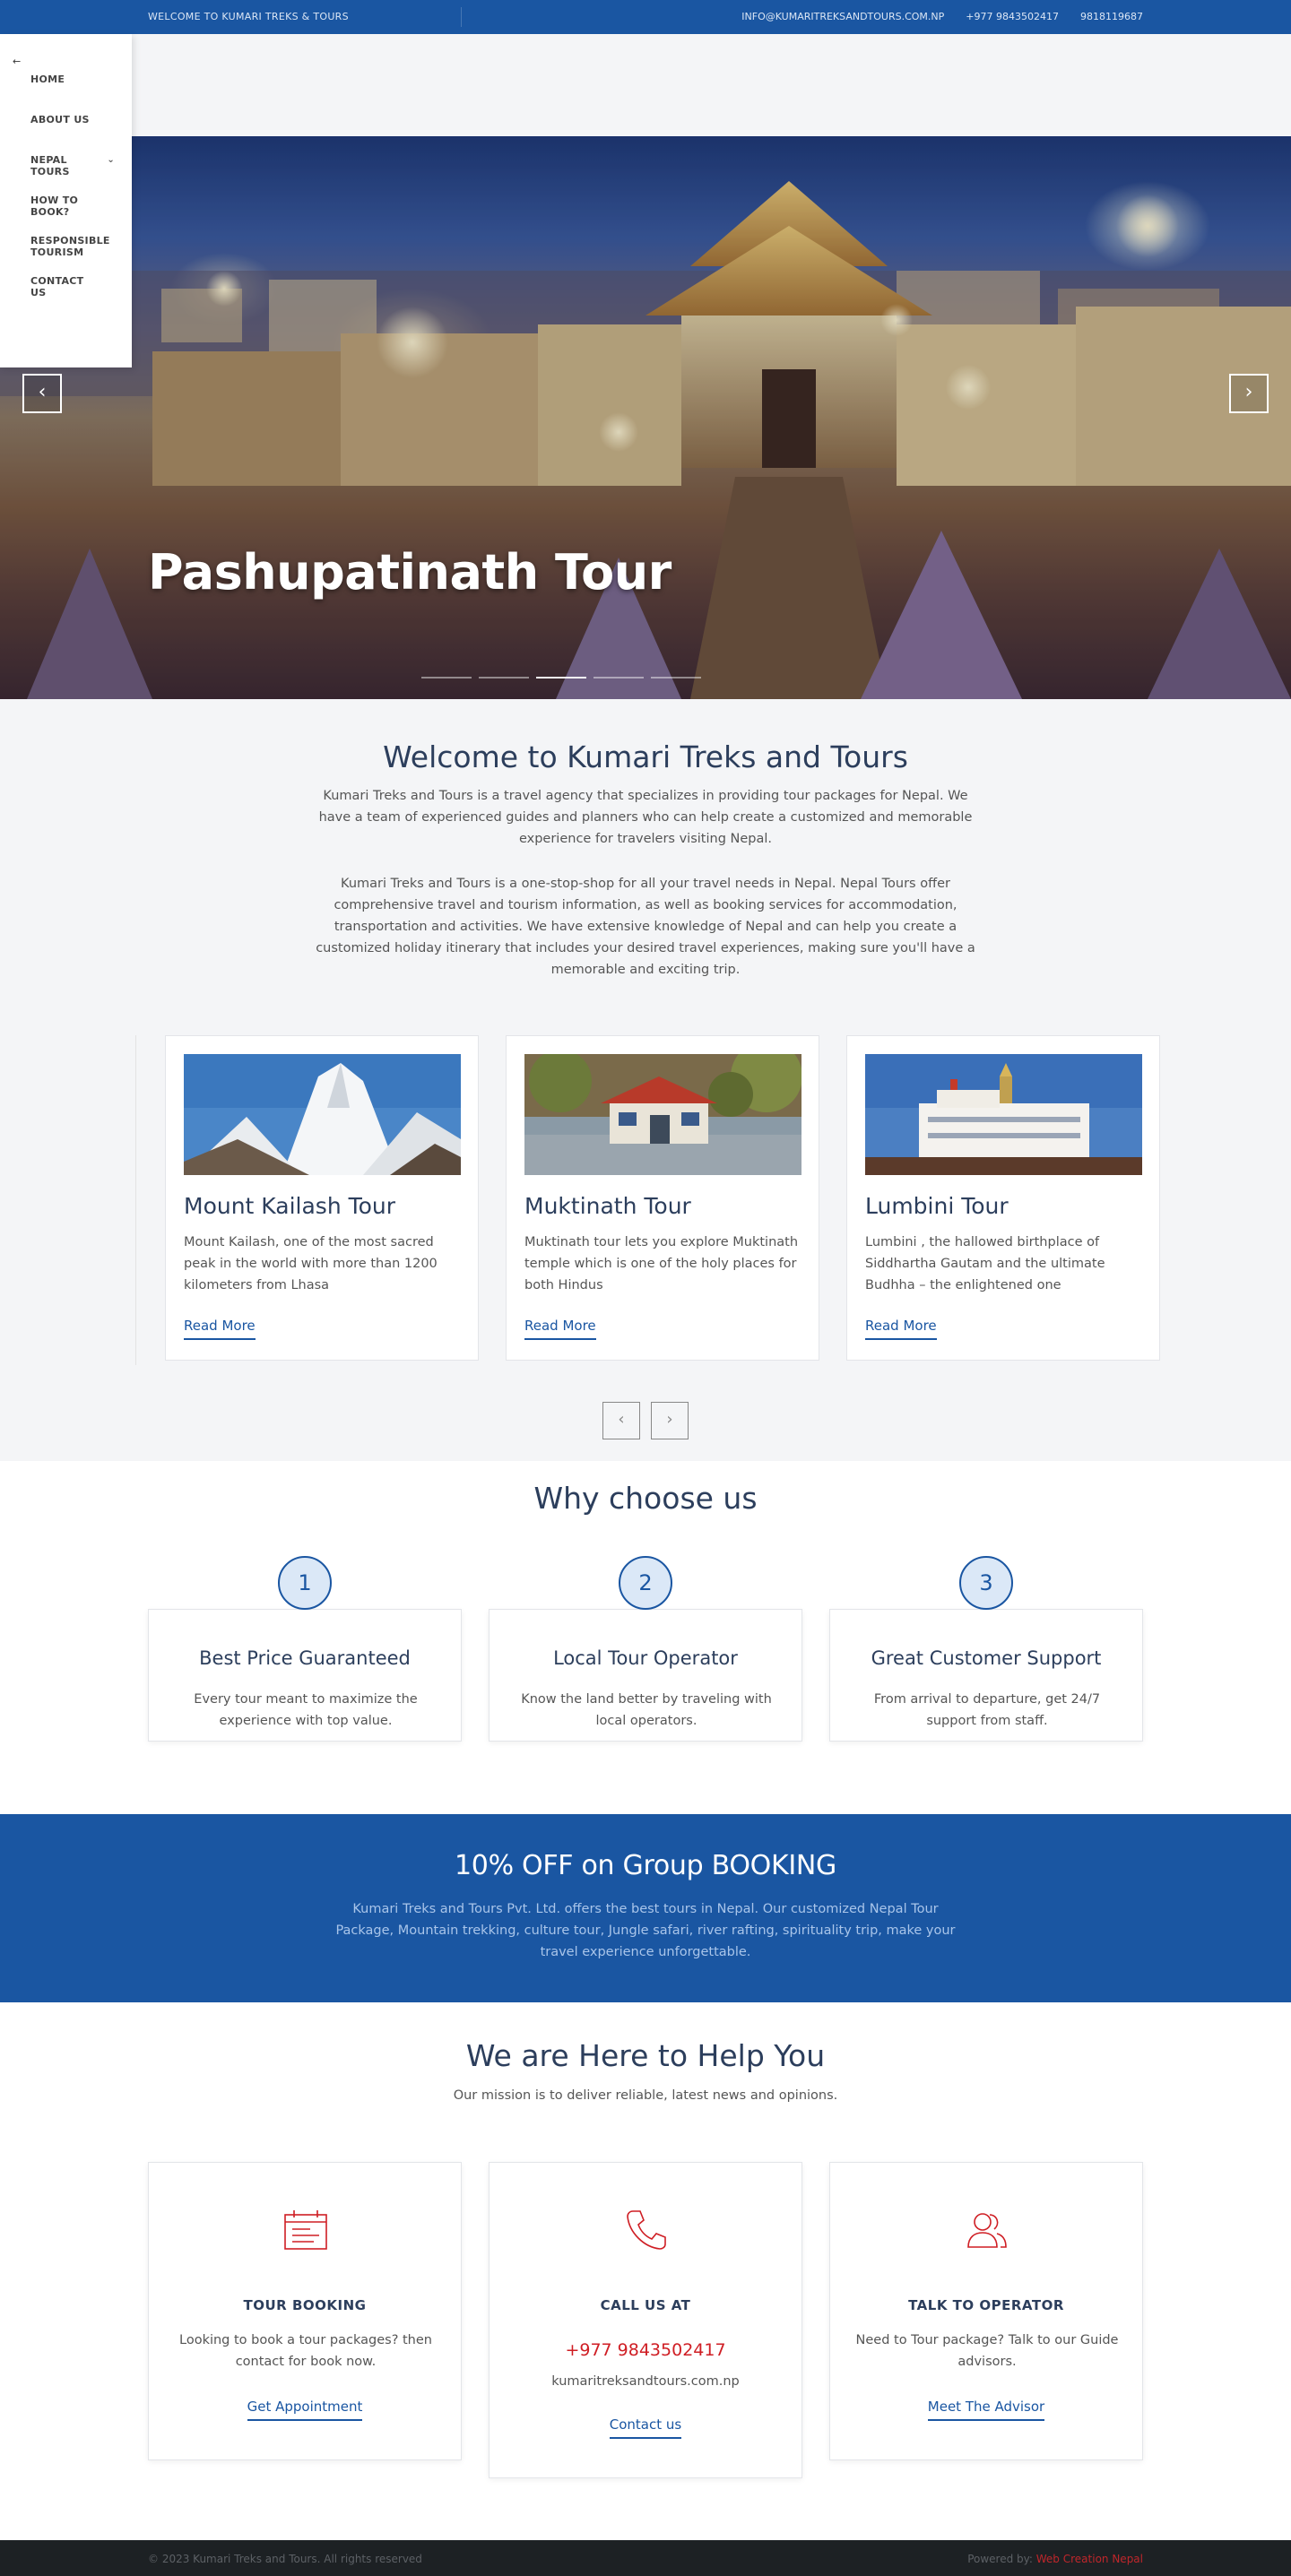 This screenshot has height=2576, width=1291. Describe the element at coordinates (60, 119) in the screenshot. I see `menu-item-label: ABOUT US` at that location.